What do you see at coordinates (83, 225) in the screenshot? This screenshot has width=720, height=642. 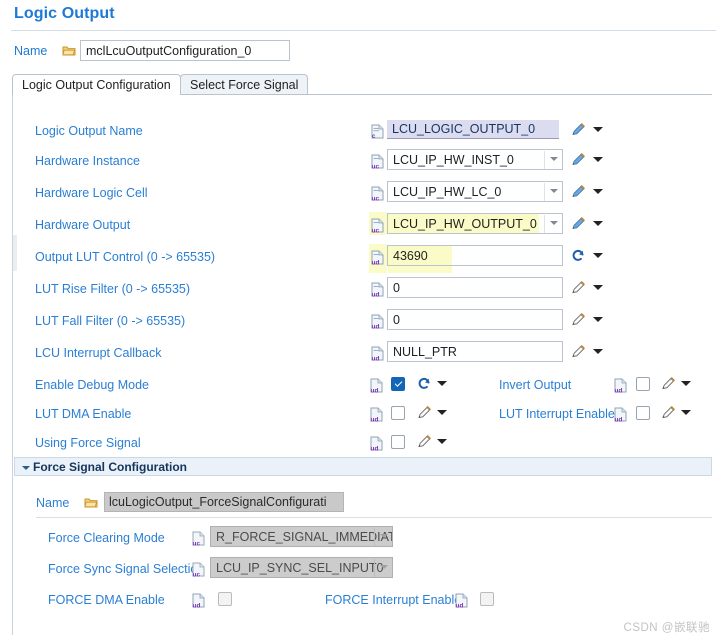 I see `field-label: Hardware Output` at bounding box center [83, 225].